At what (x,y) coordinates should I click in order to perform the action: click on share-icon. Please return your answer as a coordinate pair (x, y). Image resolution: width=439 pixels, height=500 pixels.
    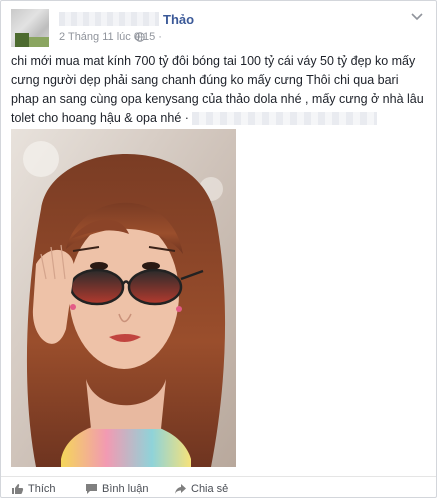
    Looking at the image, I should click on (180, 489).